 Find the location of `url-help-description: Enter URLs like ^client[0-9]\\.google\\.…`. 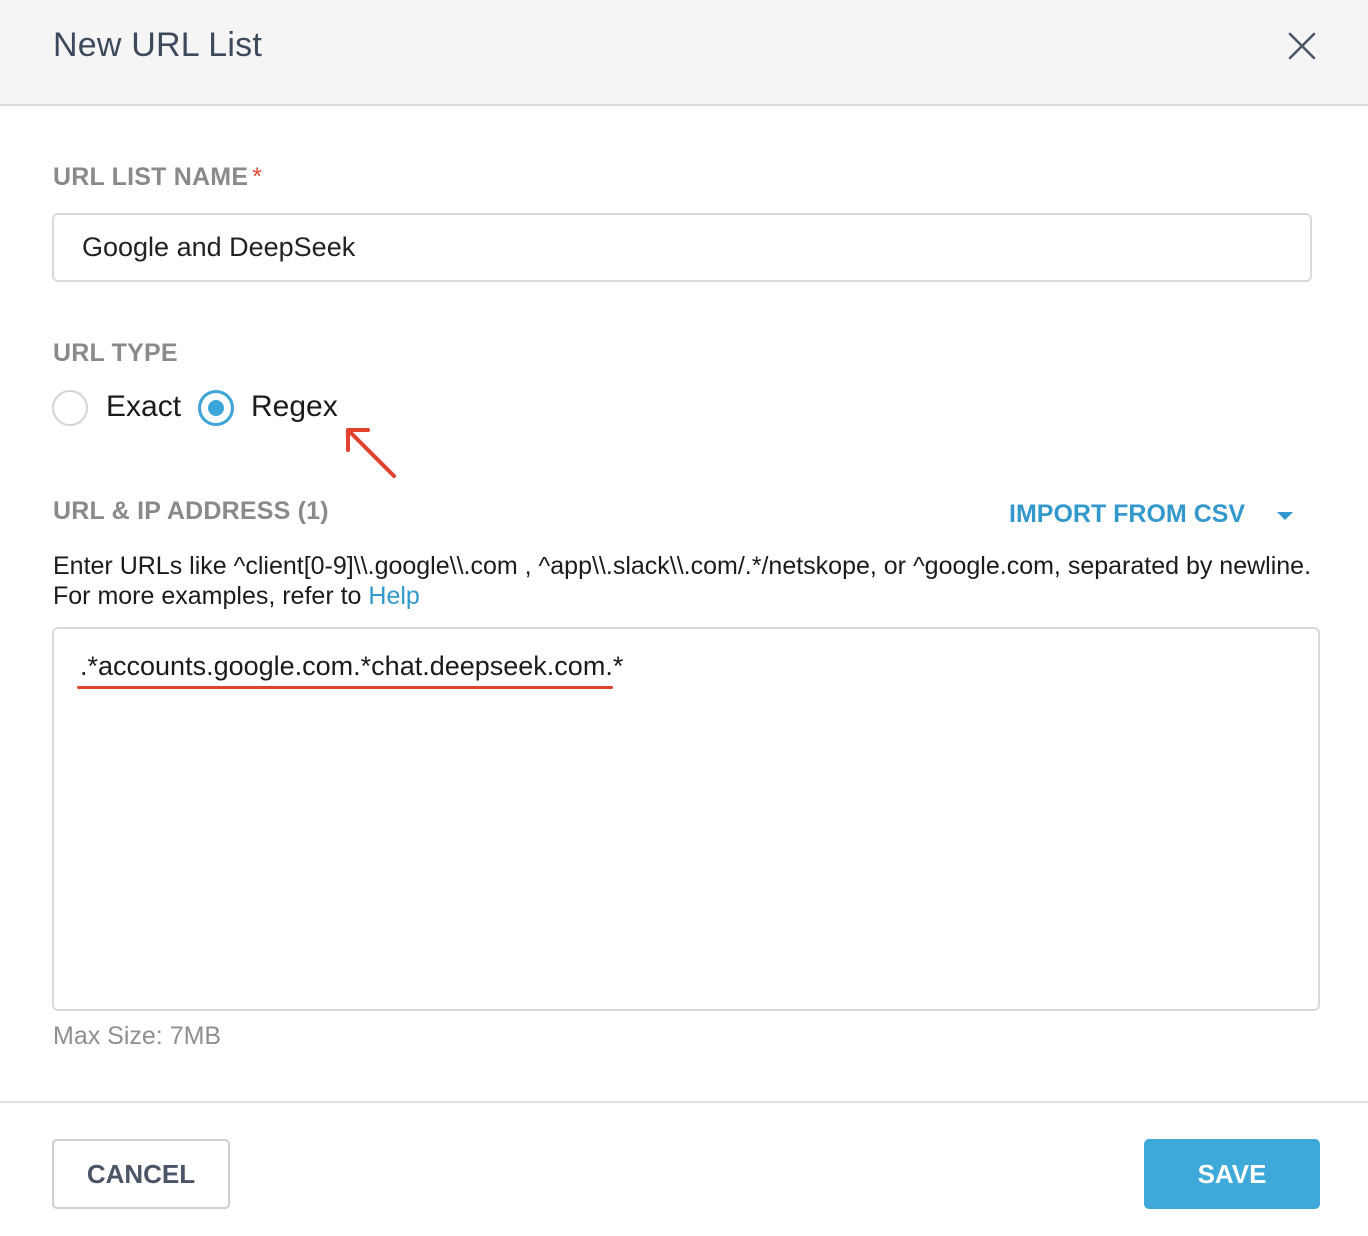

url-help-description: Enter URLs like ^client[0-9]\\.google\\.… is located at coordinates (682, 581).